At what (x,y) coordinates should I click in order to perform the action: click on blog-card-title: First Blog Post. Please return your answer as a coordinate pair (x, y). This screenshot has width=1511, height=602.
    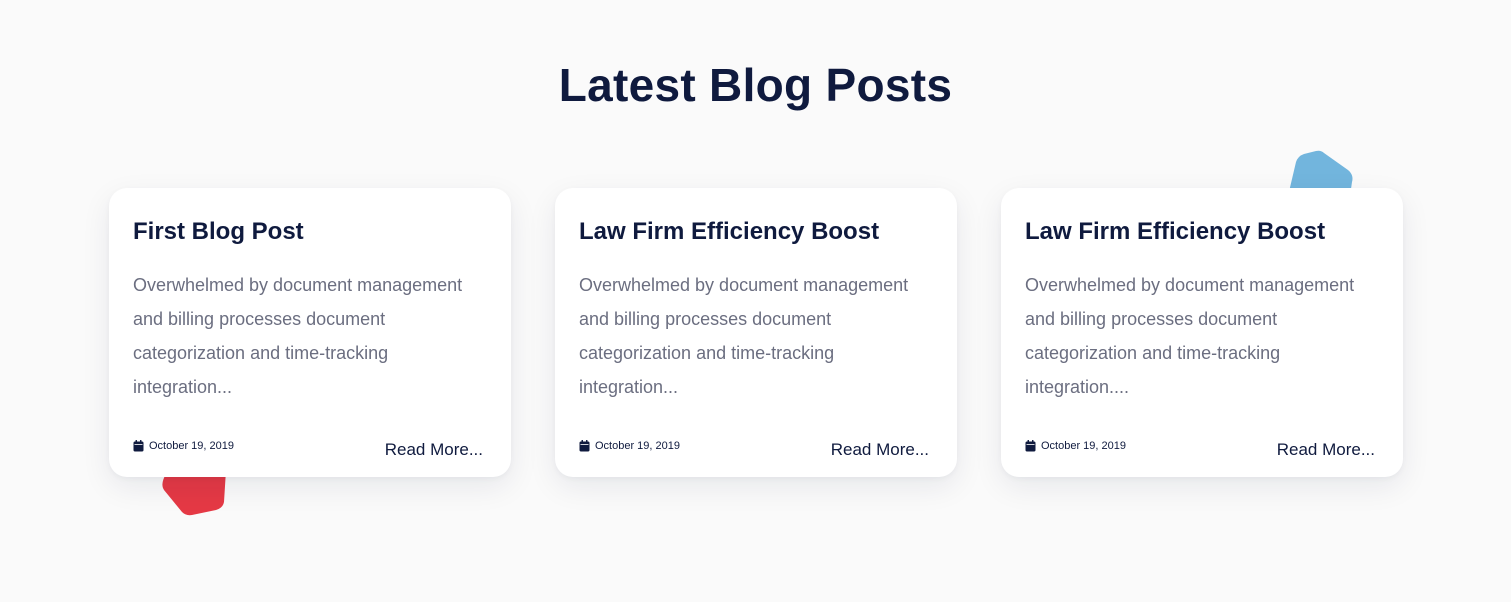
    Looking at the image, I should click on (218, 232).